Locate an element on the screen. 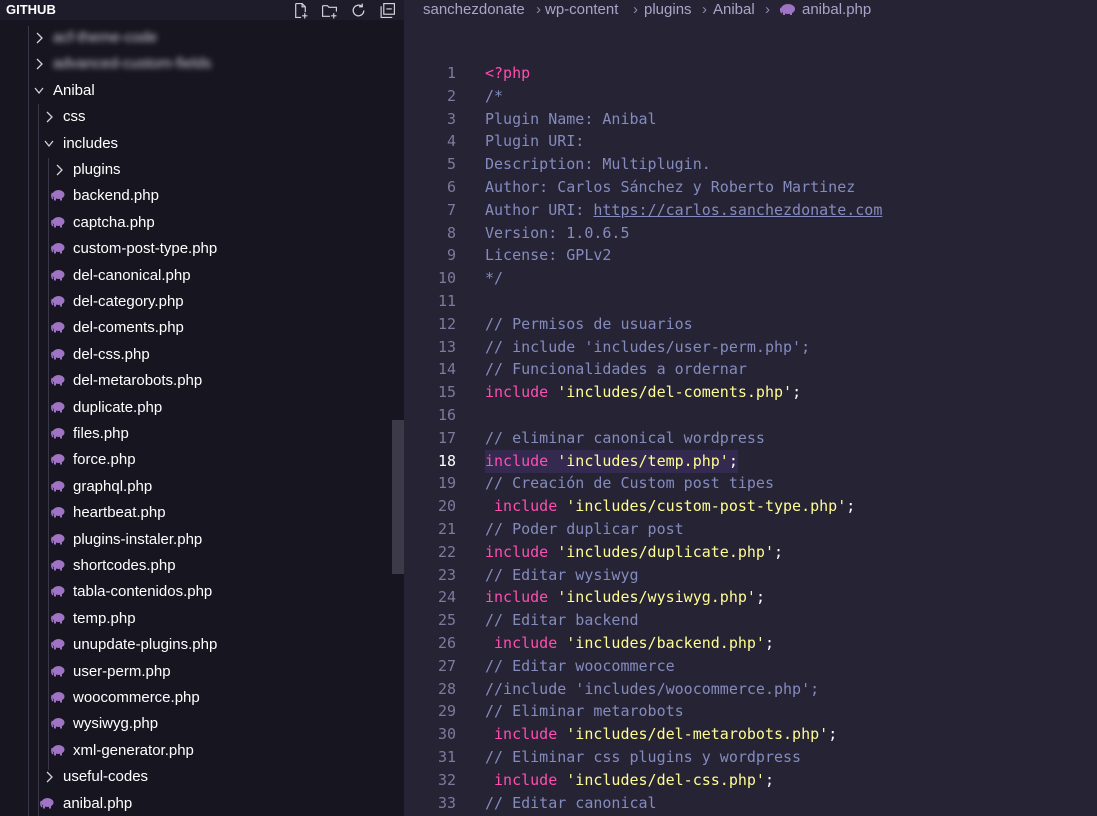  code-line: include 'includes/wysiwyg.php'; is located at coordinates (625, 597).